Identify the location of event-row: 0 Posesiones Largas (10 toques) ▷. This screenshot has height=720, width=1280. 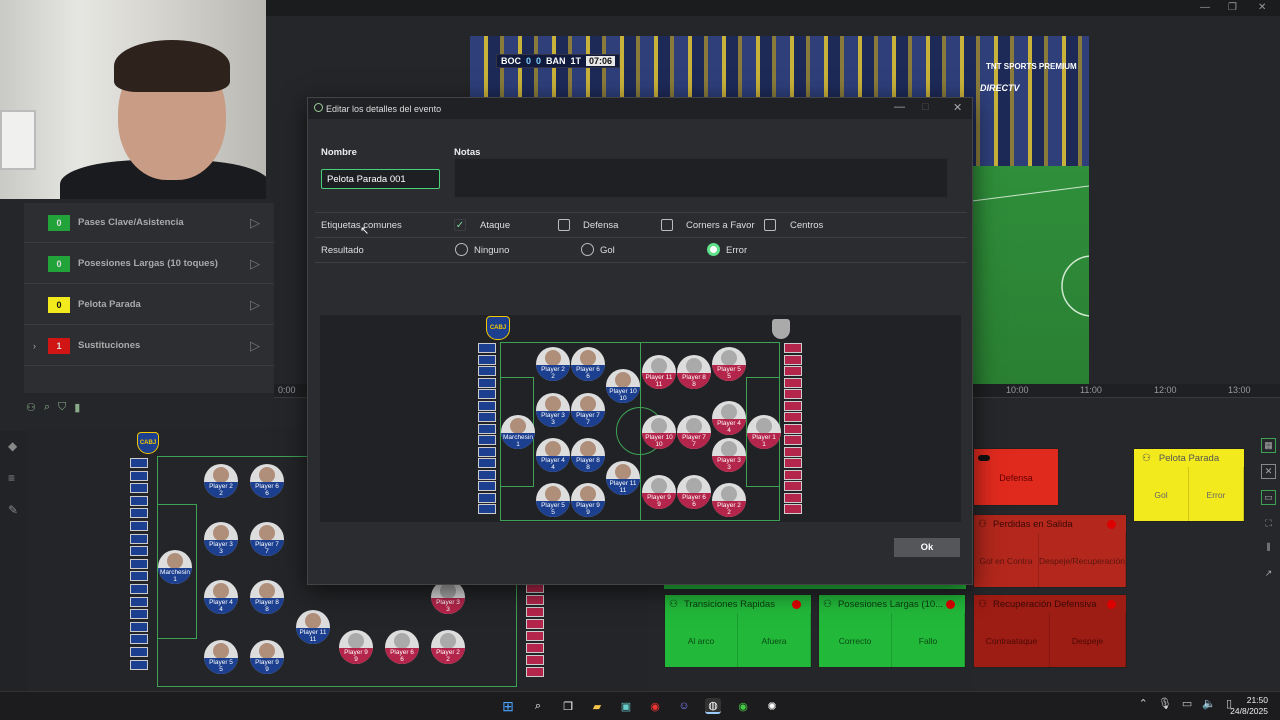
(149, 264).